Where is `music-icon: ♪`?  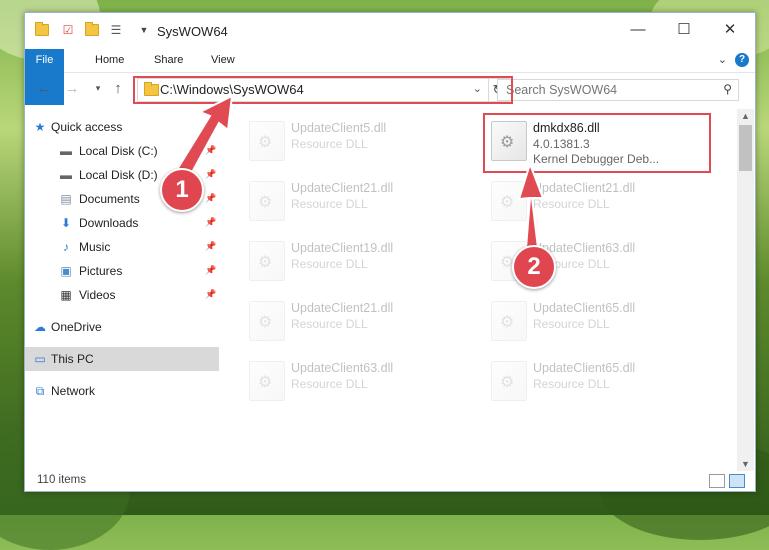 music-icon: ♪ is located at coordinates (66, 247).